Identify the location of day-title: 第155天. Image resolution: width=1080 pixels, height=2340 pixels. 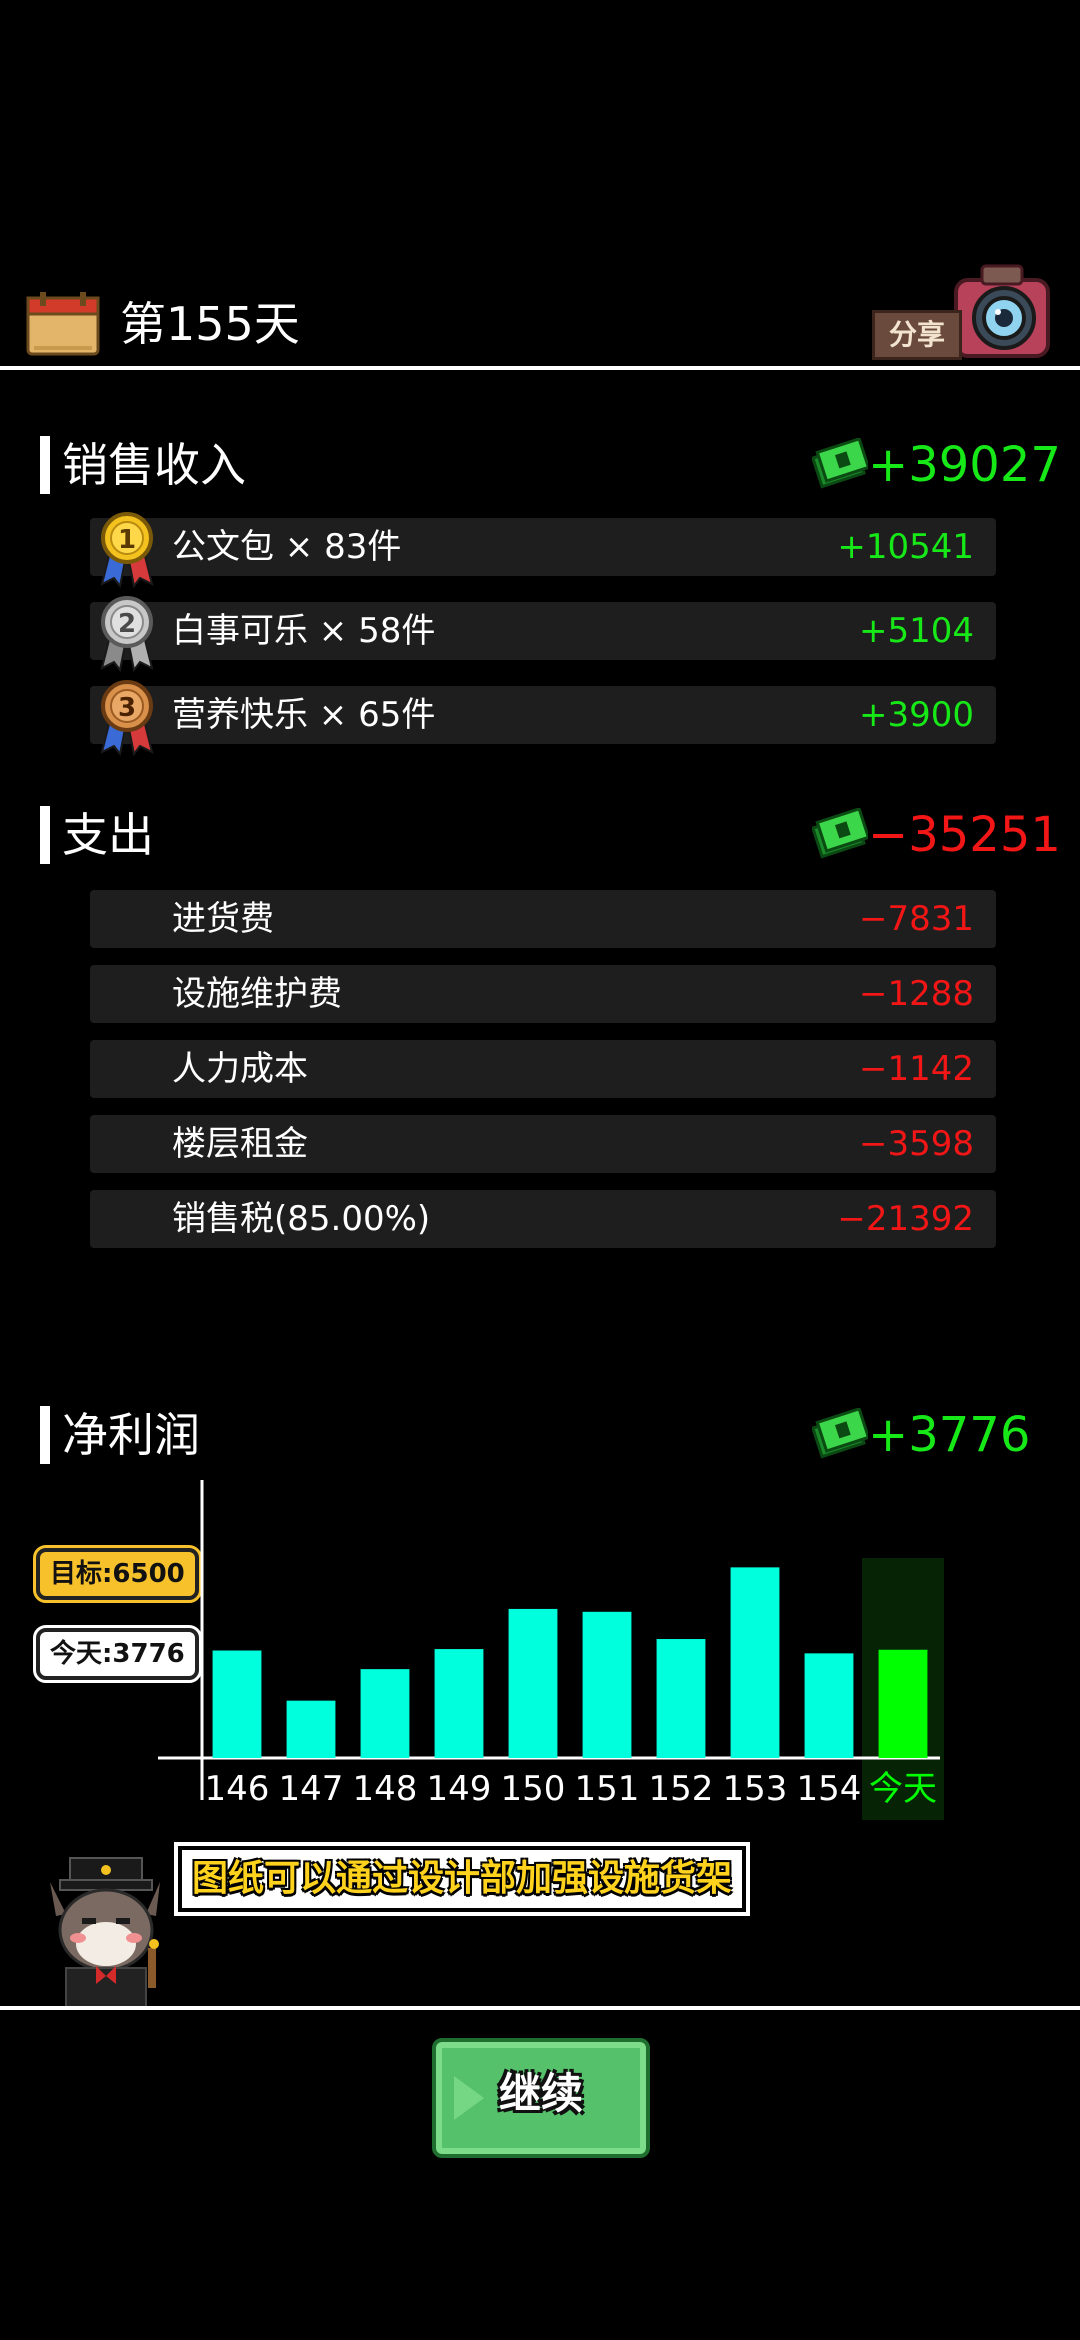
(210, 324).